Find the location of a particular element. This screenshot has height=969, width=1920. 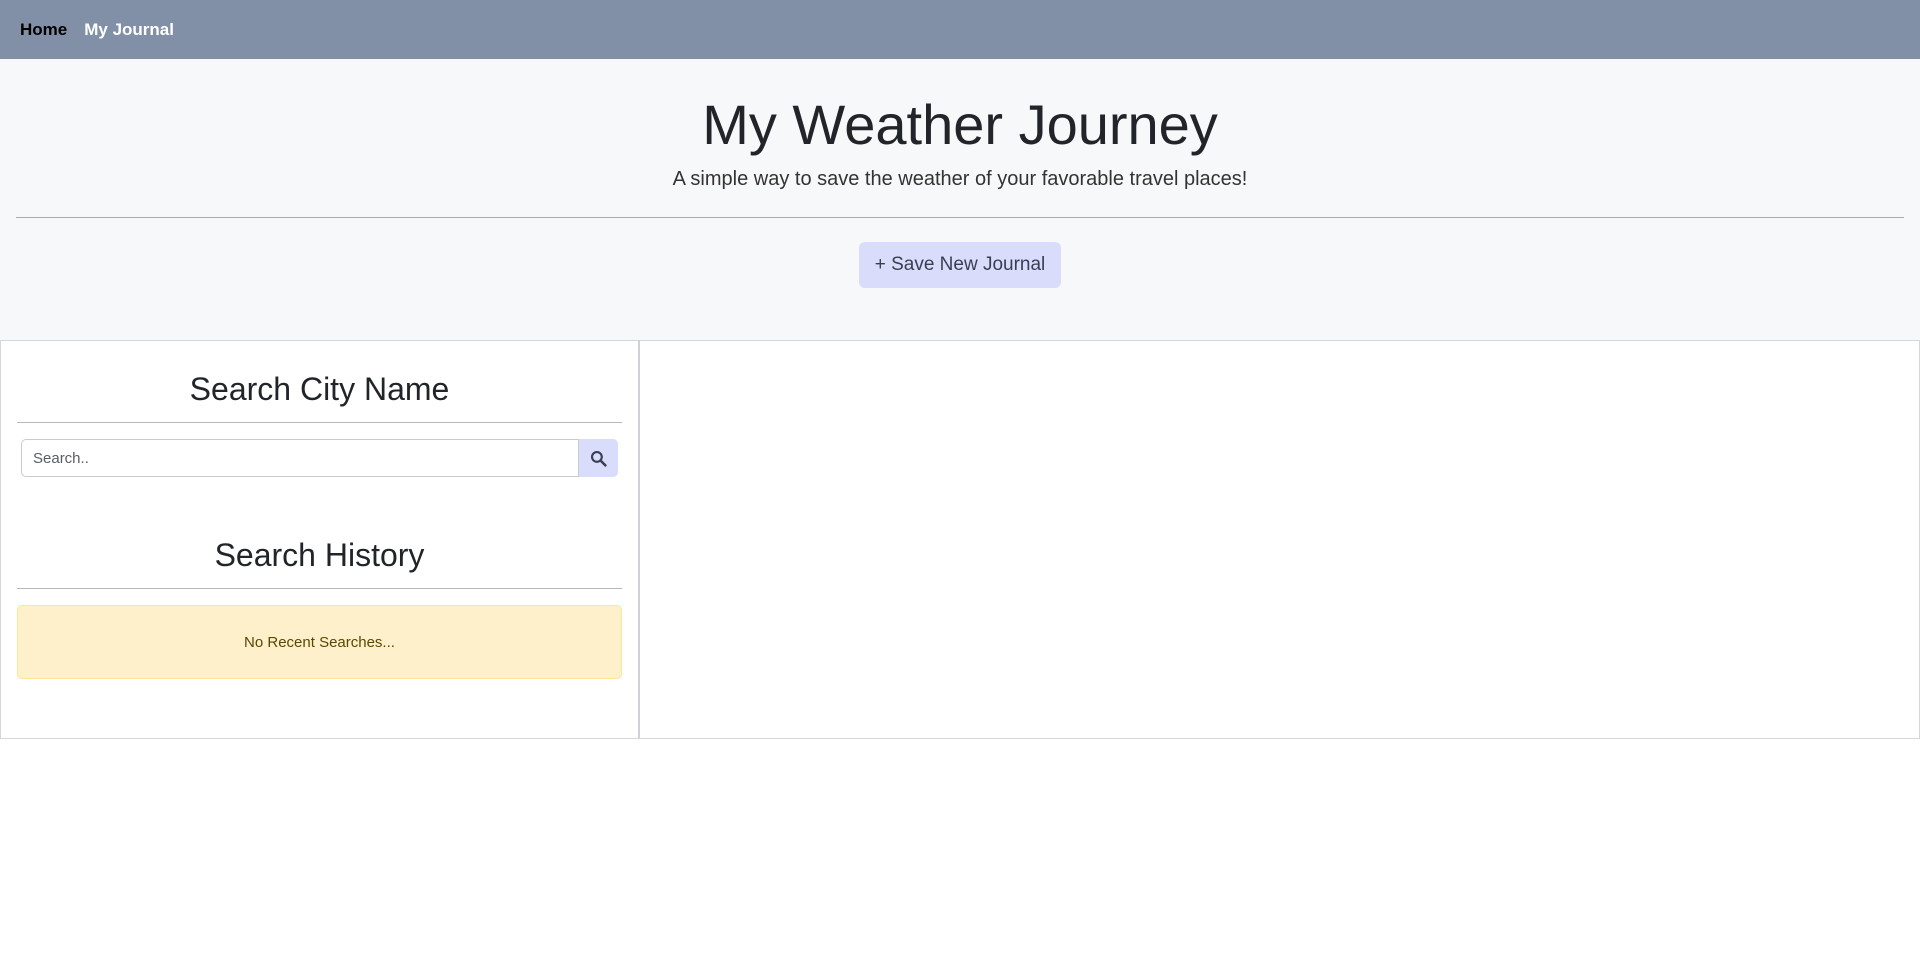

search-form is located at coordinates (319, 458).